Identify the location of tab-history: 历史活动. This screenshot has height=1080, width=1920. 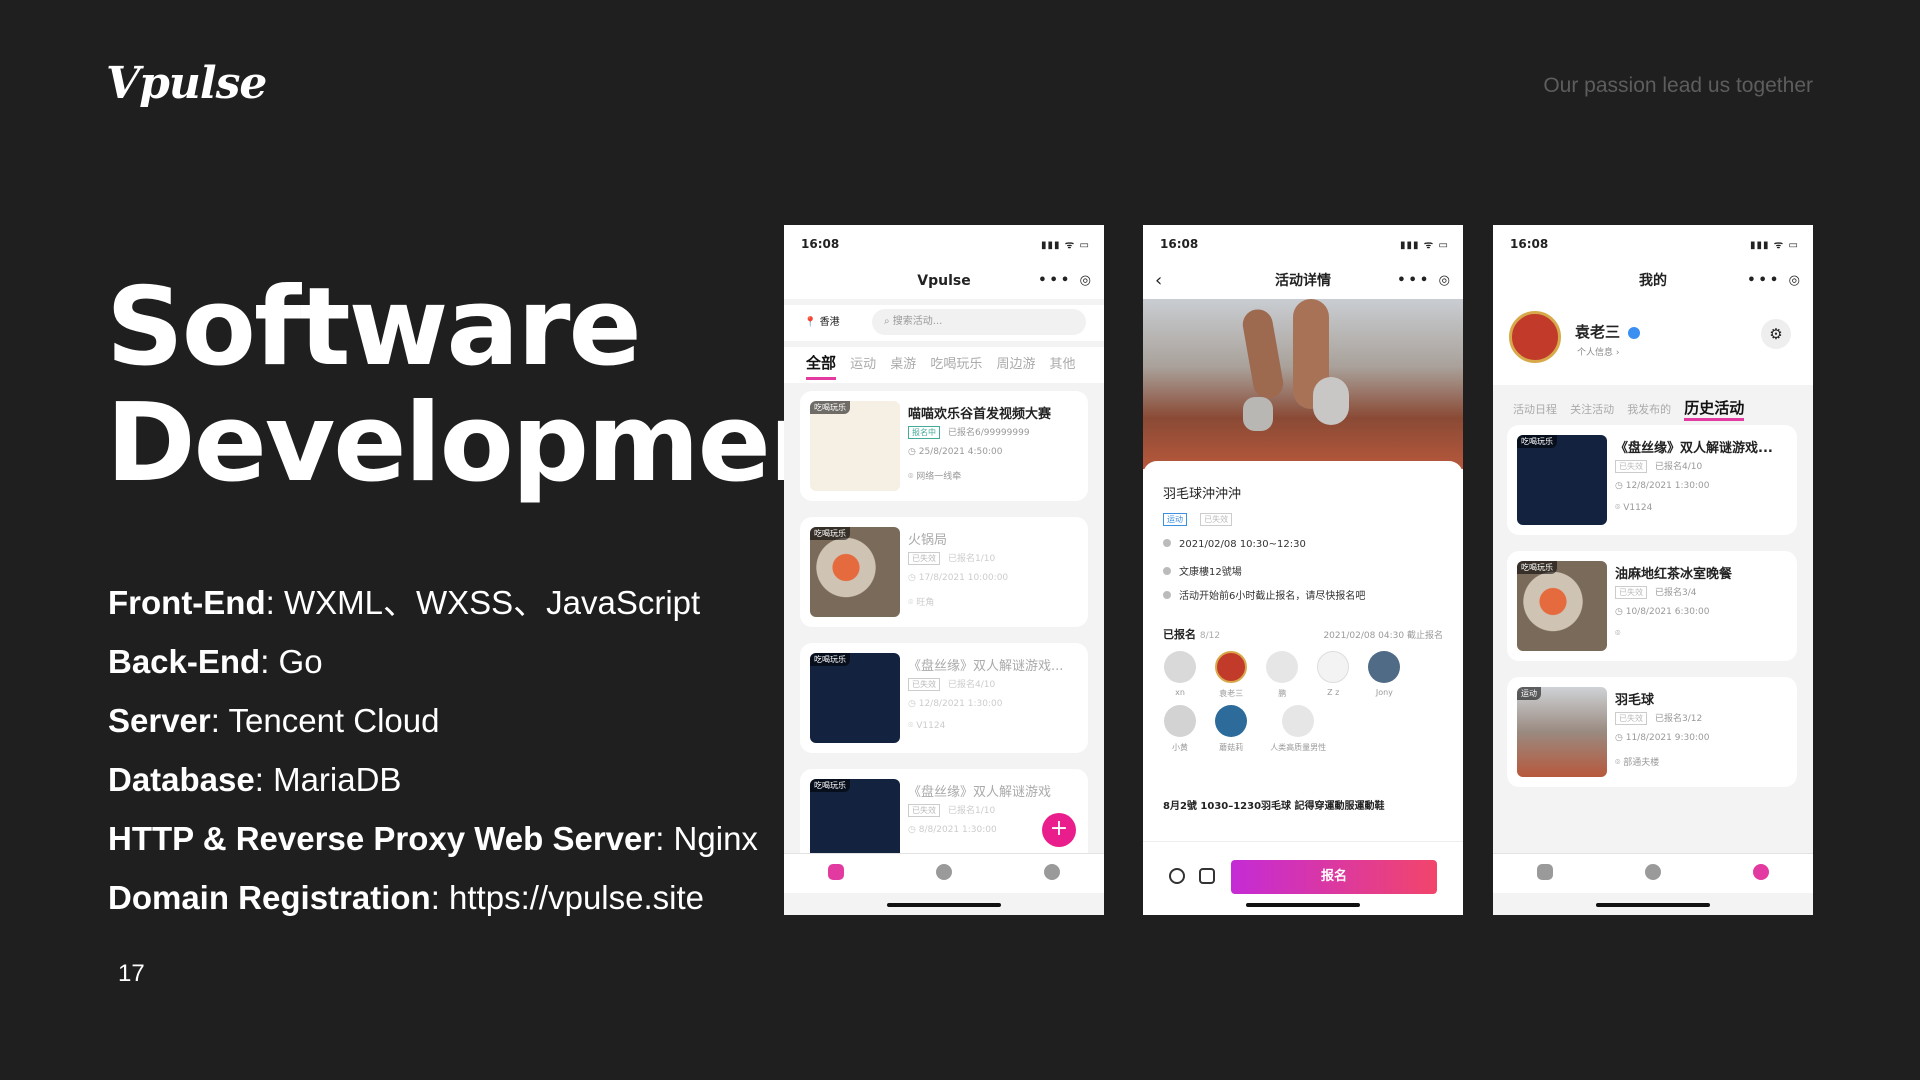
(1714, 409).